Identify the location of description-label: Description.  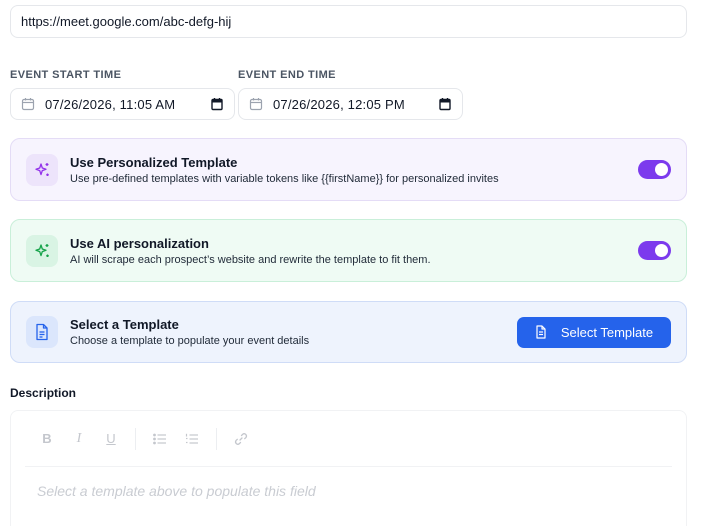
(43, 393).